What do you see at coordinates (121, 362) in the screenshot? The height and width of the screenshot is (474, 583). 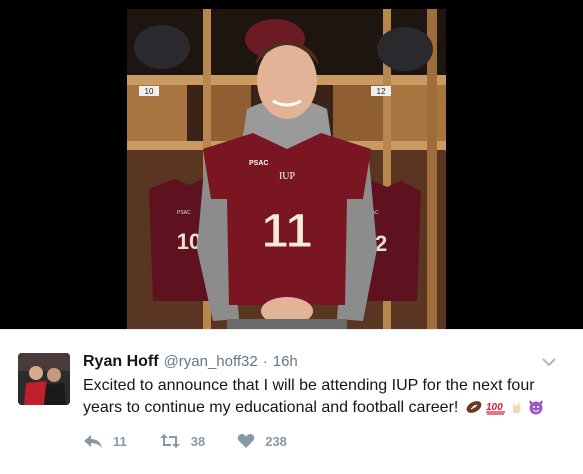 I see `display-name: Ryan Hoff` at bounding box center [121, 362].